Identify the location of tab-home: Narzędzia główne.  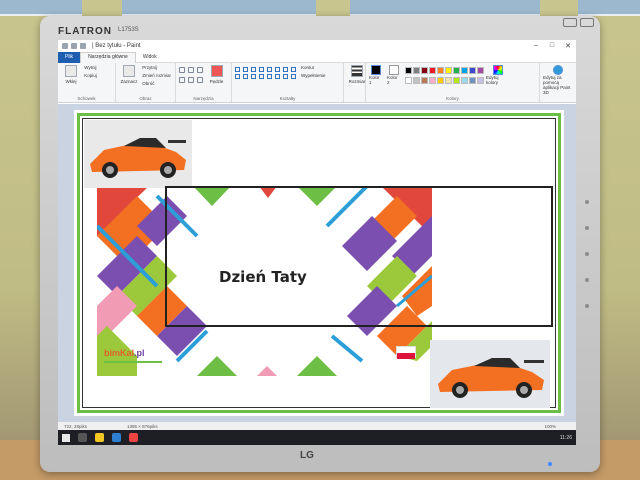
(108, 57).